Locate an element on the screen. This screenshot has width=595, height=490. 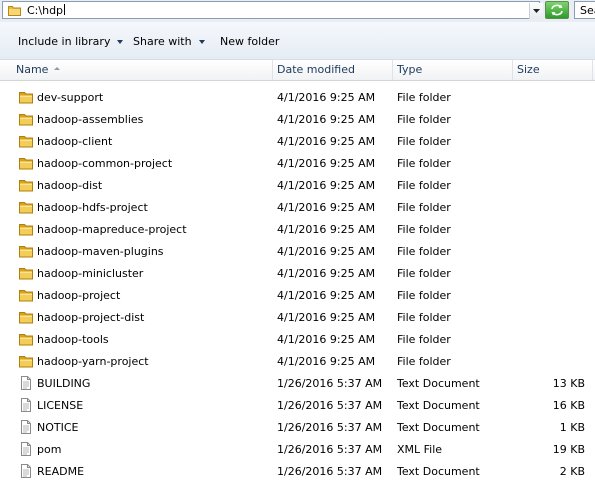
column-header-name: Name is located at coordinates (136, 70).